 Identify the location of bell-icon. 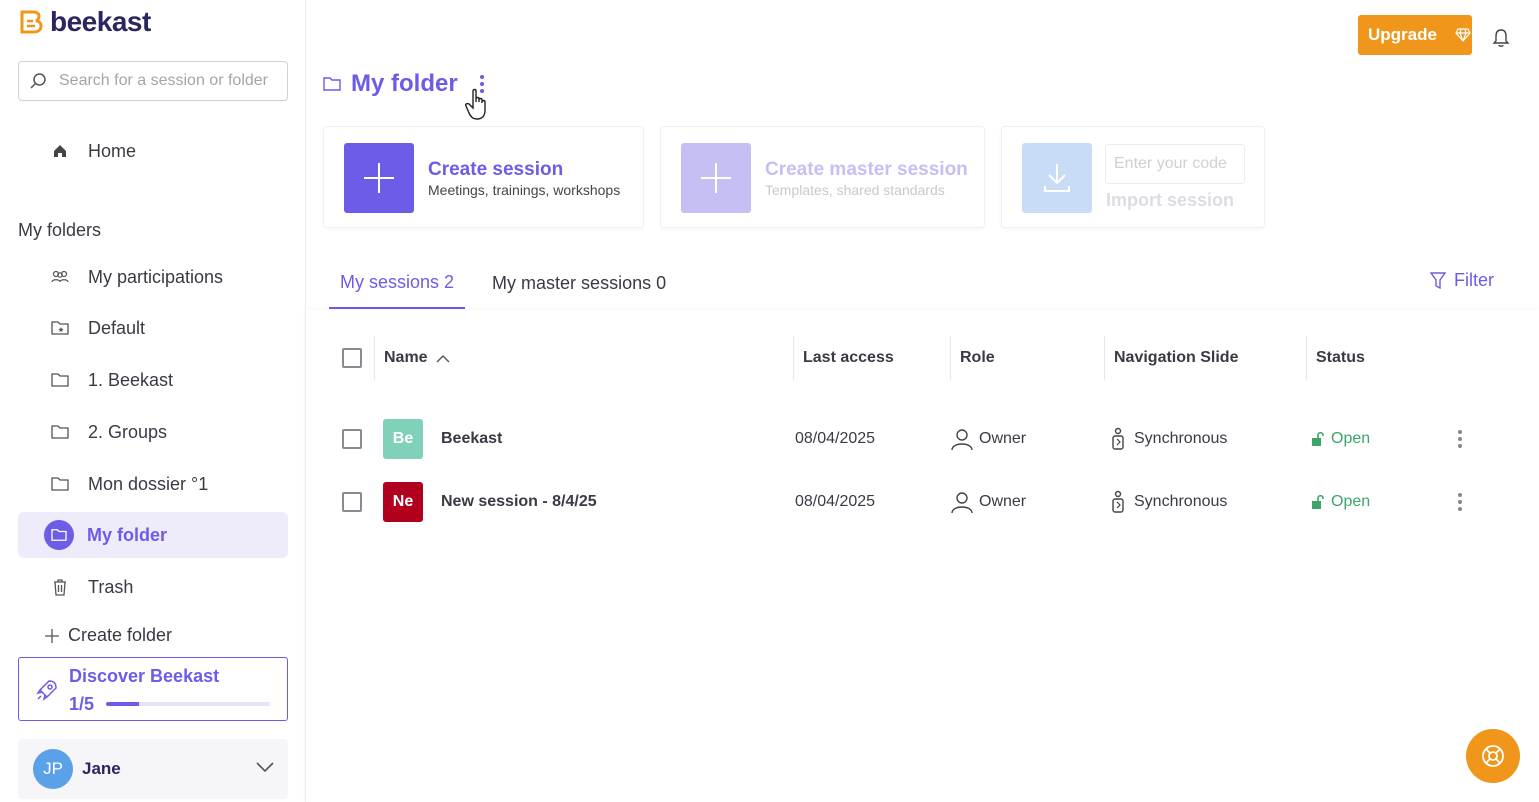
(1501, 38).